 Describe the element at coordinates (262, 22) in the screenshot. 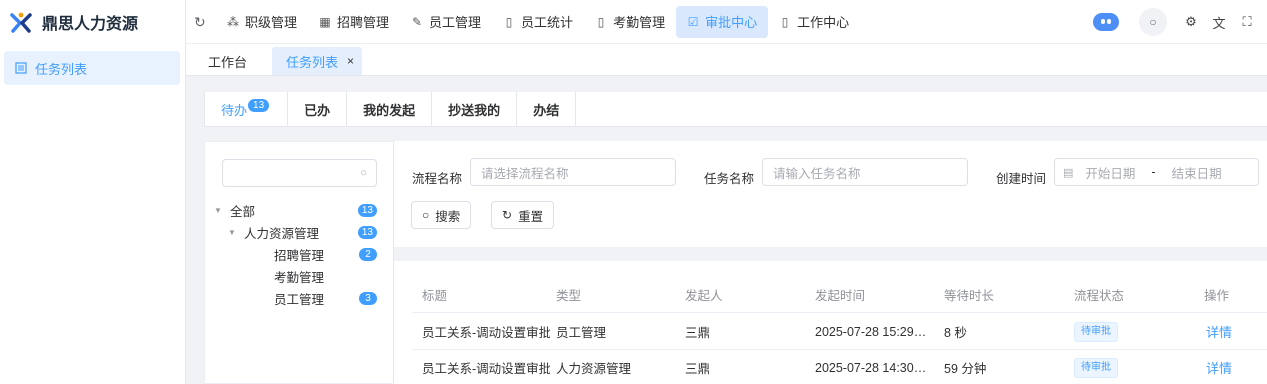

I see `nav-item-rank: ⁂ 职级管理` at that location.